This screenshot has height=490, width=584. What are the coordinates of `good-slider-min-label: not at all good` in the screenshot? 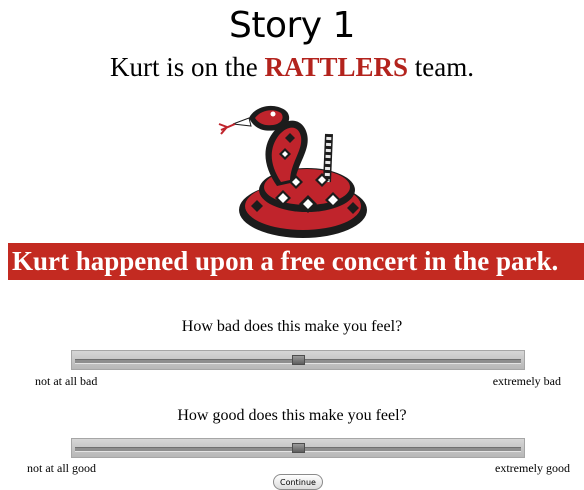 It's located at (61, 468).